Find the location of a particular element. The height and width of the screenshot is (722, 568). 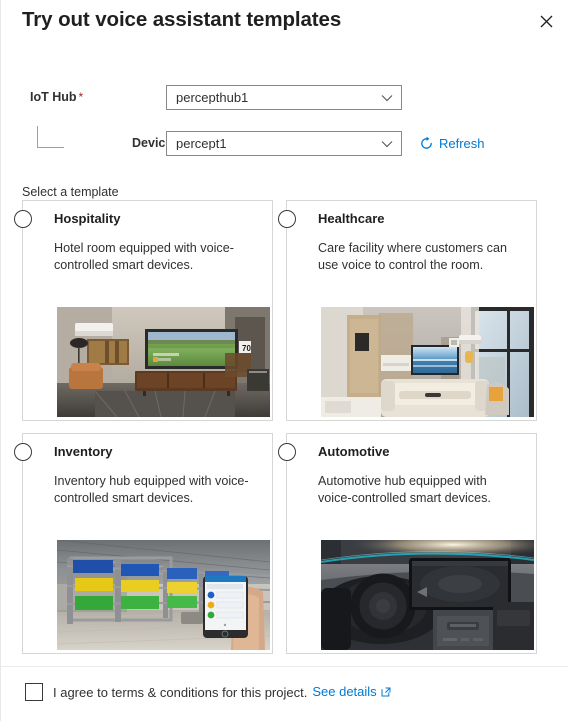

template-image-hospitality: 70 is located at coordinates (163, 362).